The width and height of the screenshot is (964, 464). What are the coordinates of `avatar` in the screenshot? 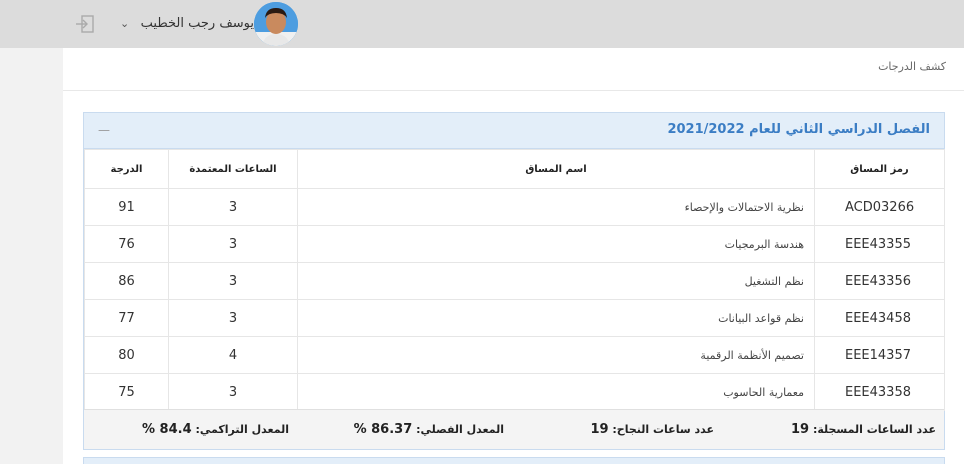 It's located at (276, 24).